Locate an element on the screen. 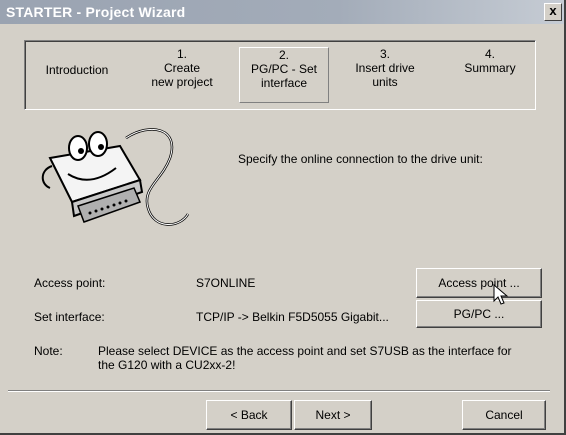 The width and height of the screenshot is (566, 435). next-button: Next > is located at coordinates (333, 415).